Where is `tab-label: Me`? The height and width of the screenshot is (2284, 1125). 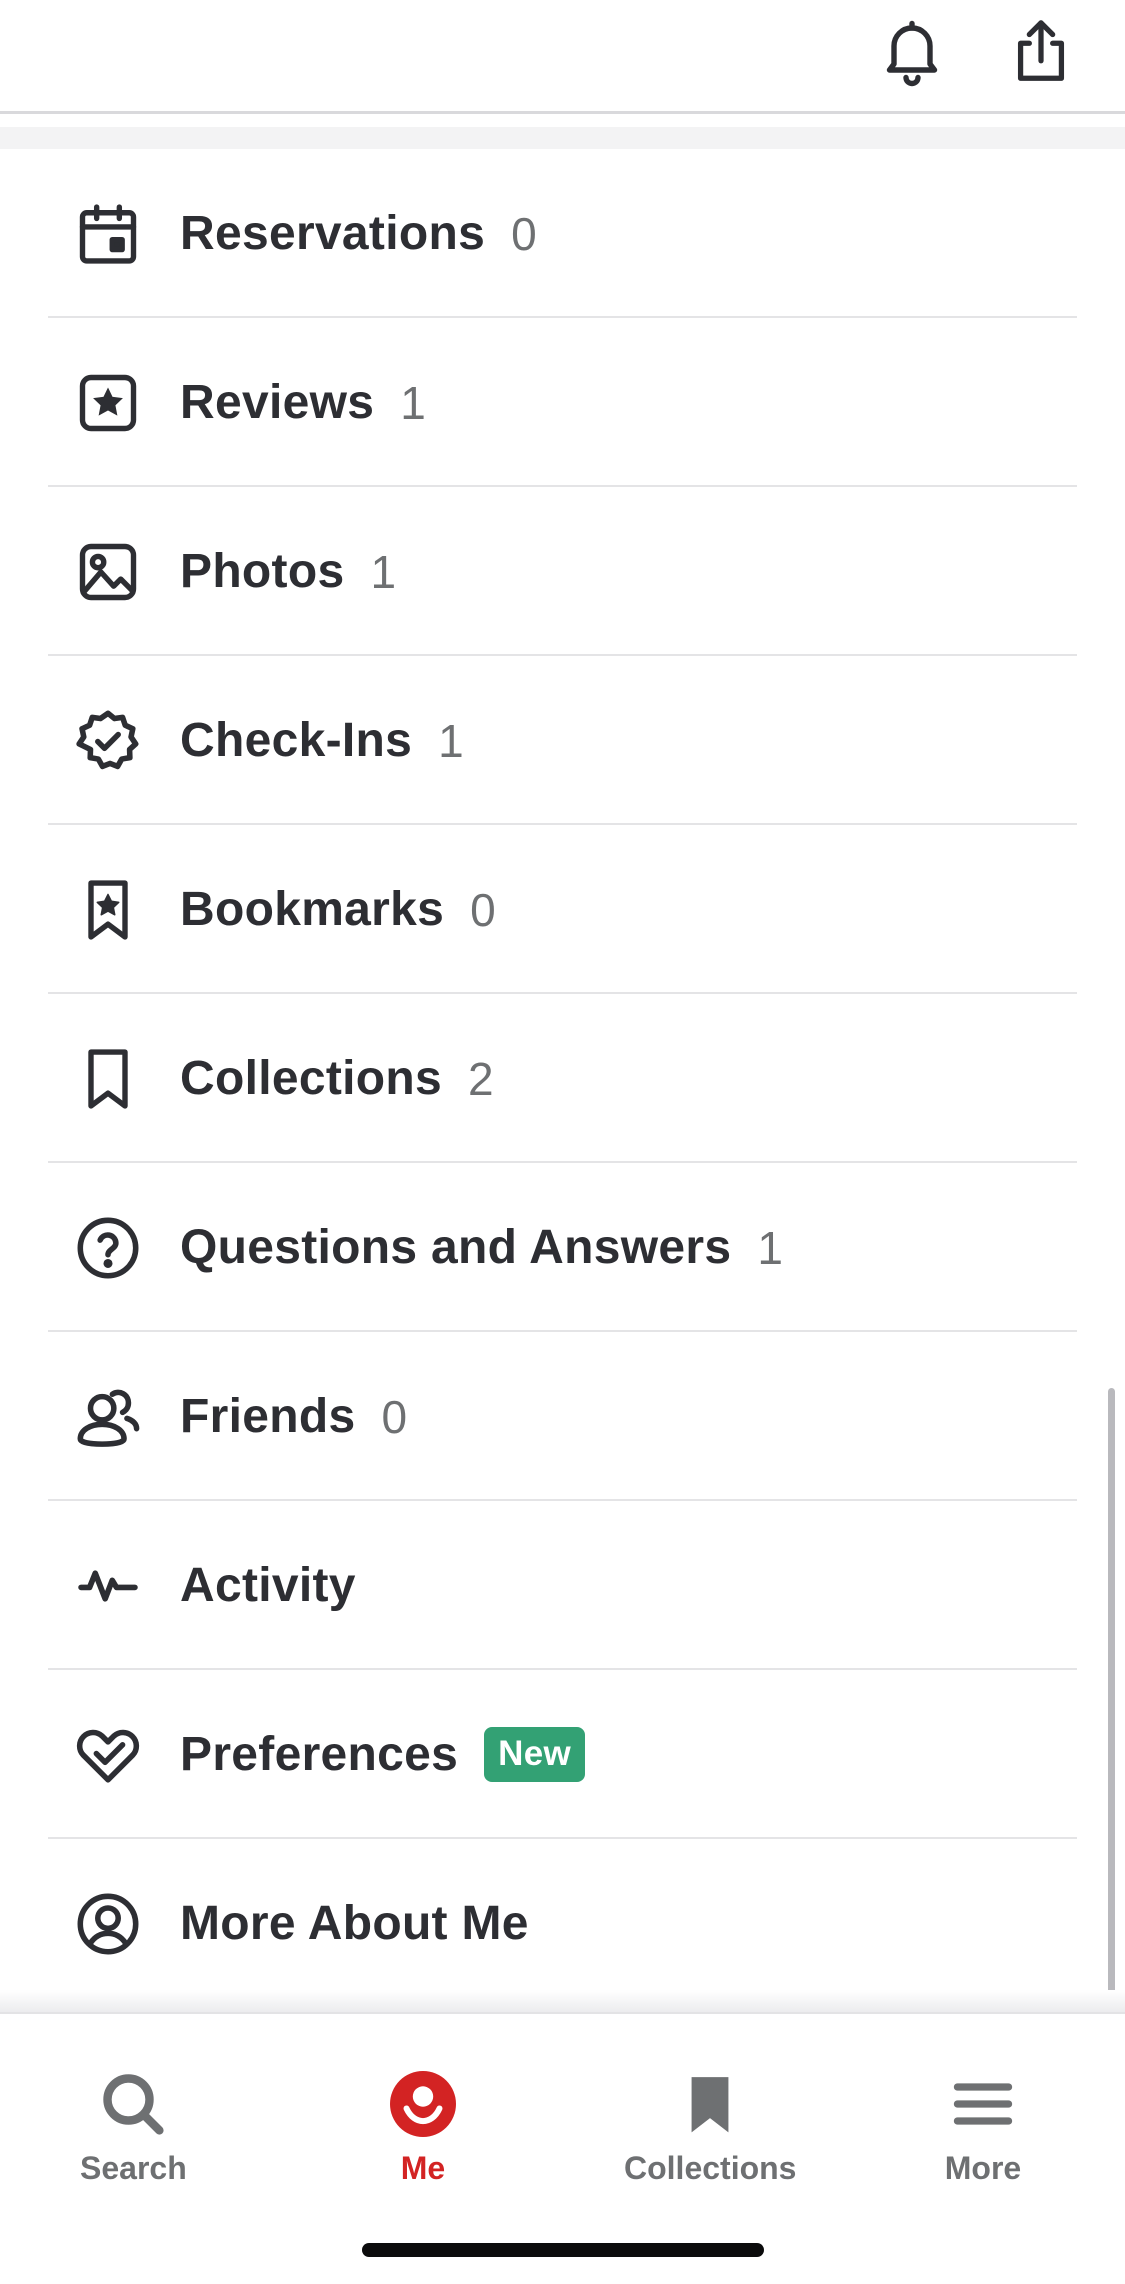 tab-label: Me is located at coordinates (423, 2168).